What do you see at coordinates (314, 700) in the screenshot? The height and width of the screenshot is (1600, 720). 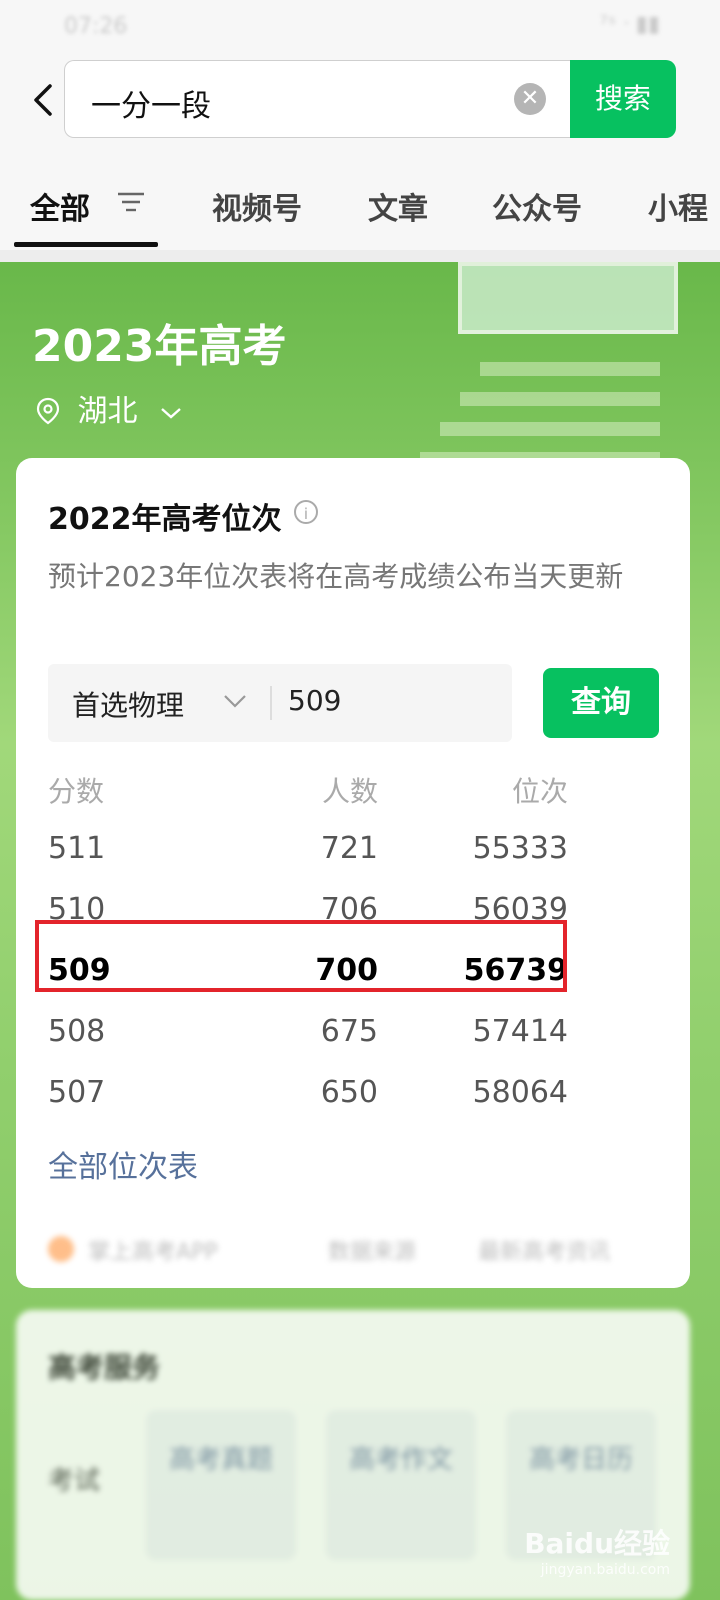 I see `score-input: 509` at bounding box center [314, 700].